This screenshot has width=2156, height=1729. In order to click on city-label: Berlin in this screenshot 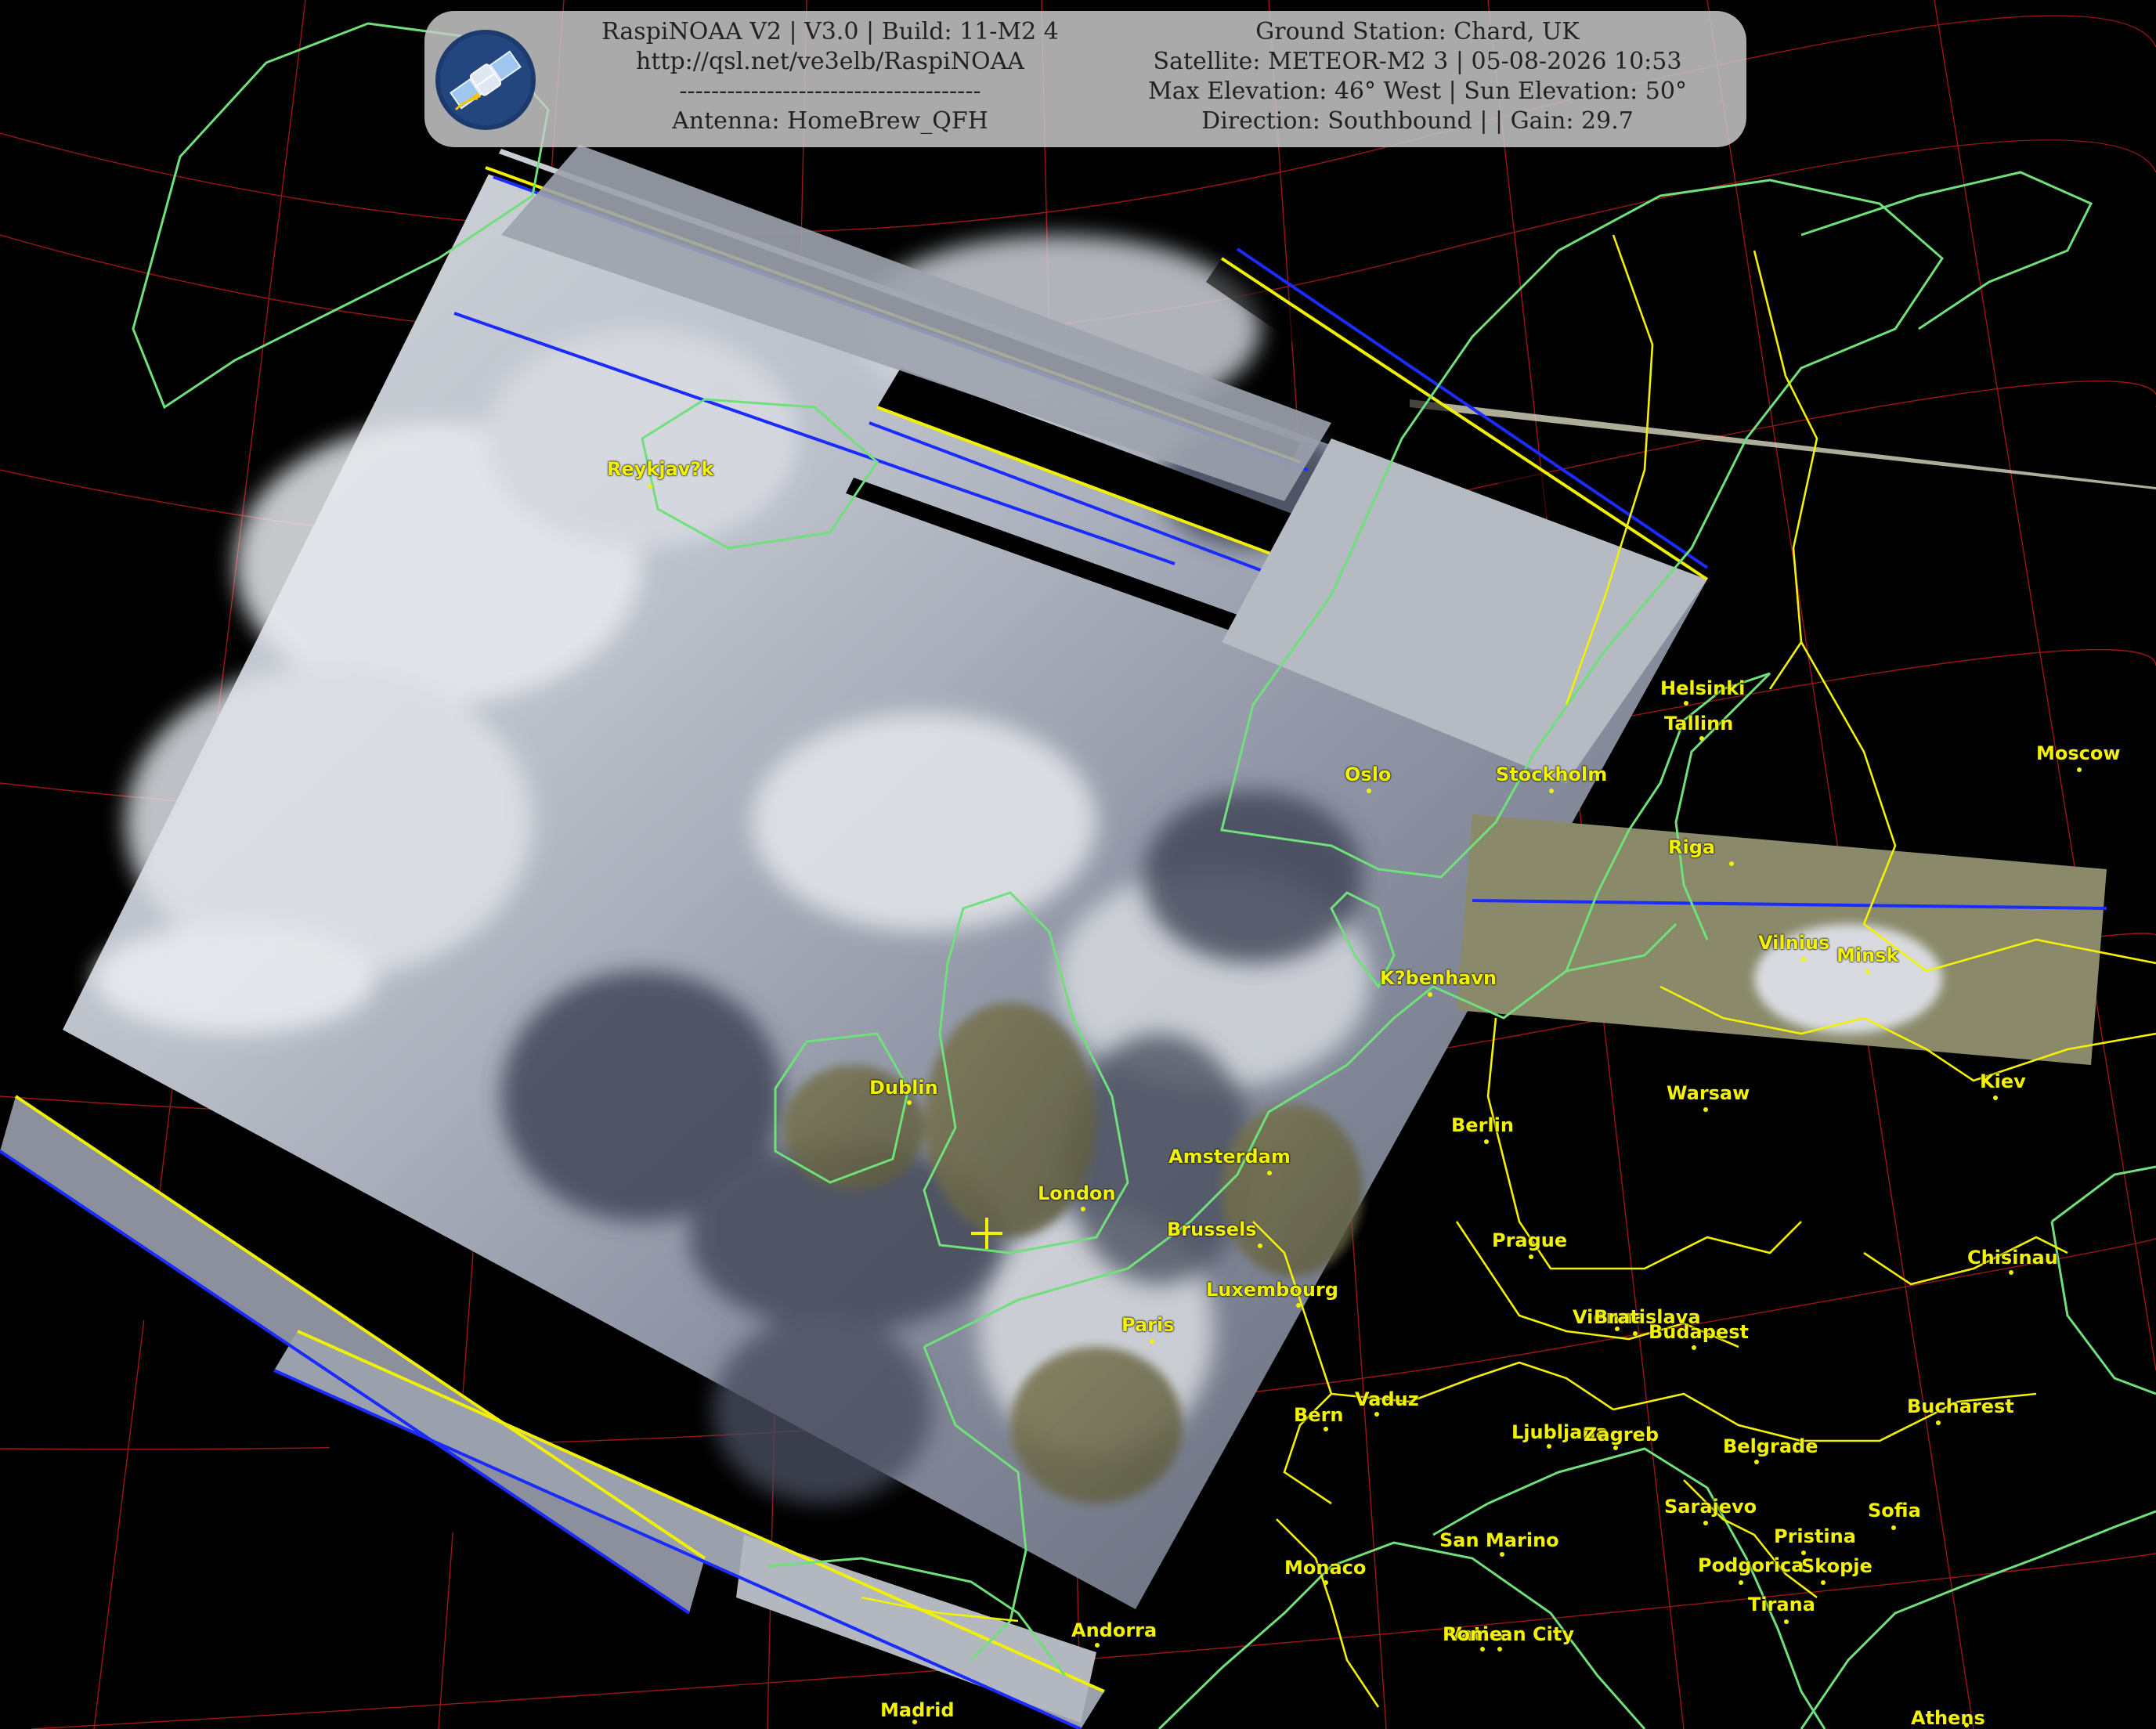, I will do `click(1483, 1125)`.